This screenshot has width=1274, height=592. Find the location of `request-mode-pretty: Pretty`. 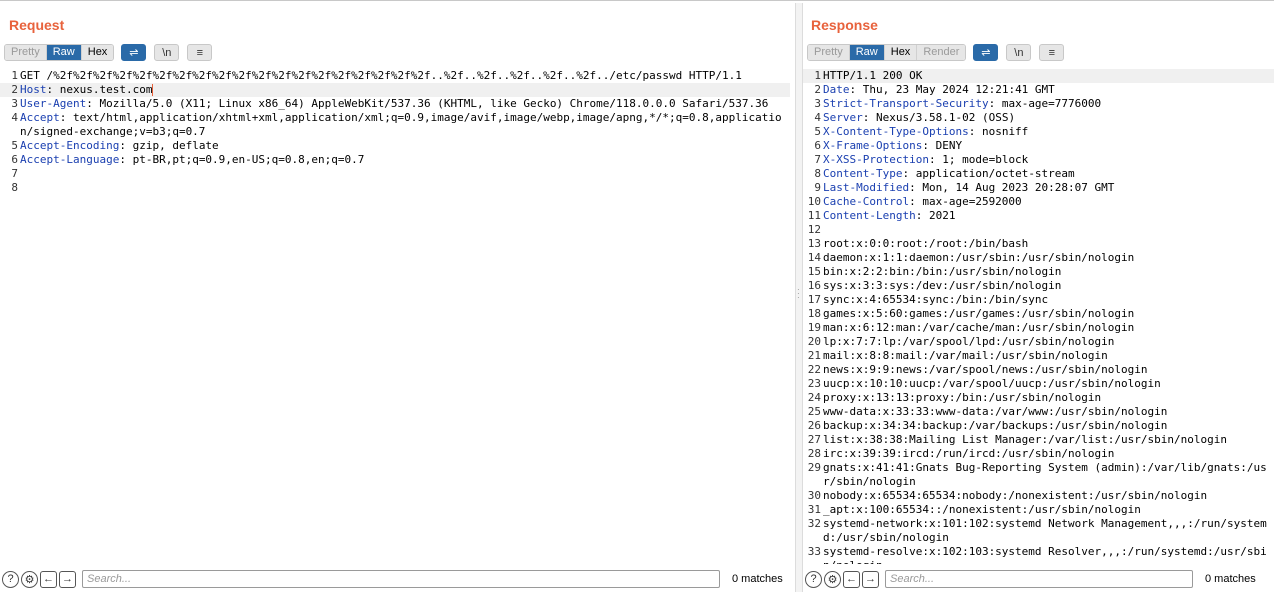

request-mode-pretty: Pretty is located at coordinates (26, 52).